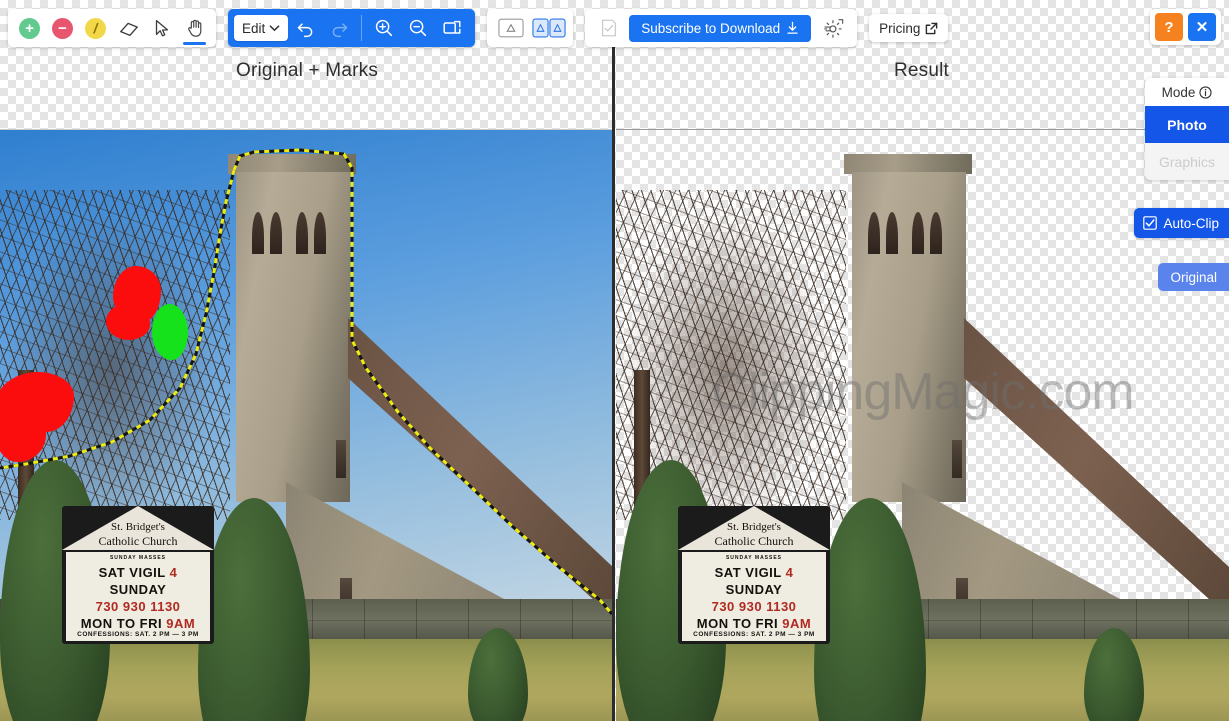  Describe the element at coordinates (1169, 27) in the screenshot. I see `help-button: ?` at that location.